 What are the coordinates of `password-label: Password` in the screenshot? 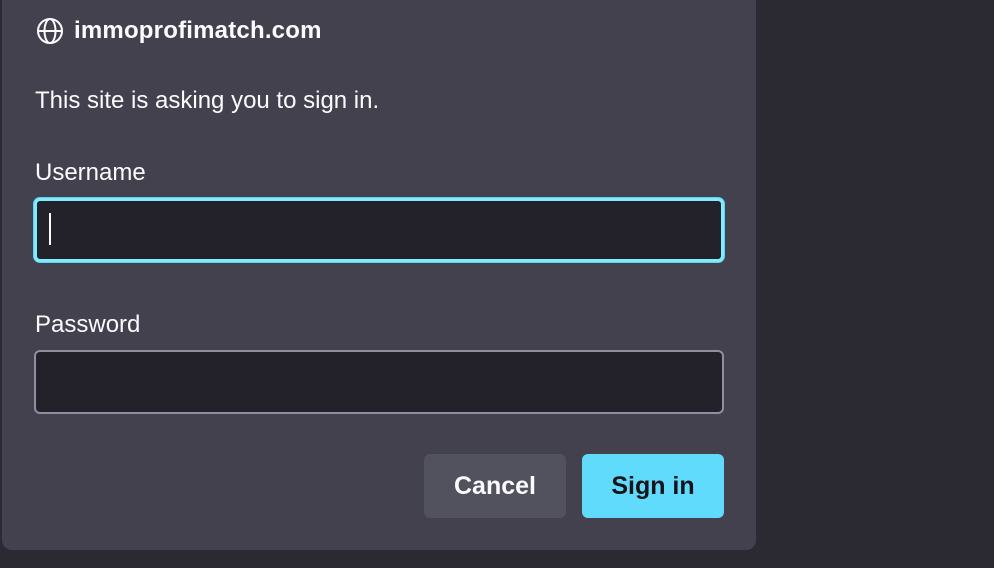 It's located at (88, 324).